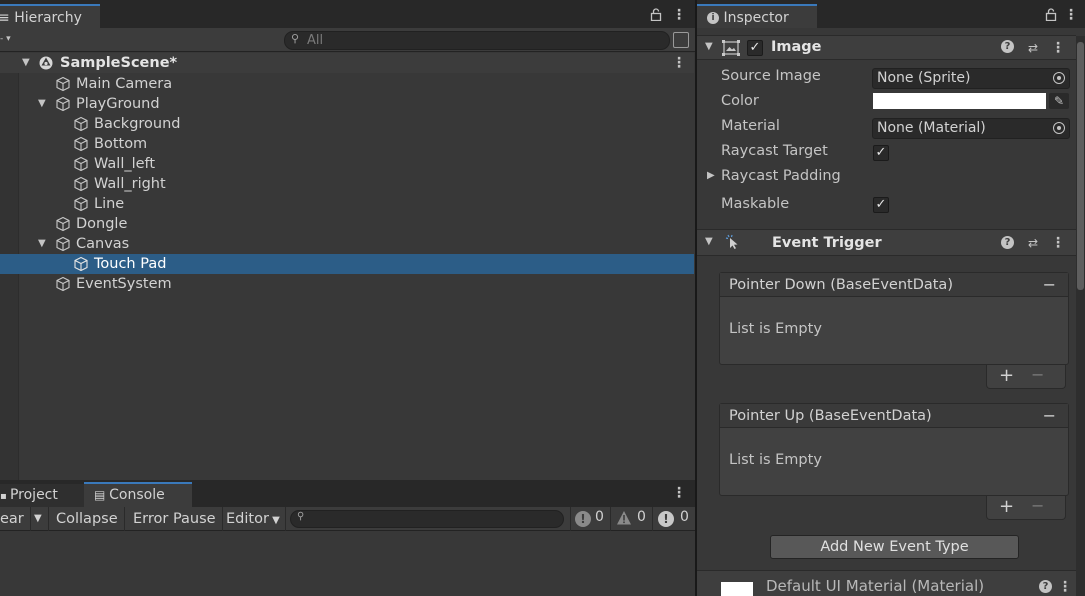  What do you see at coordinates (87, 519) in the screenshot?
I see `collapse-button: Collapse` at bounding box center [87, 519].